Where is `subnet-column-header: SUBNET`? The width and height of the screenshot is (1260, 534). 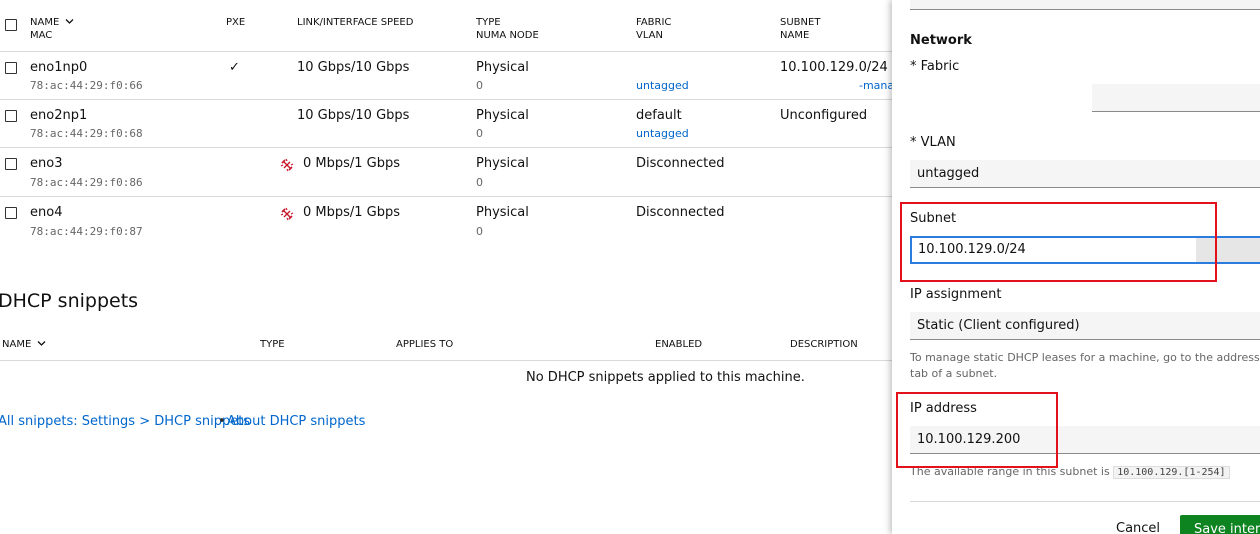
subnet-column-header: SUBNET is located at coordinates (800, 22).